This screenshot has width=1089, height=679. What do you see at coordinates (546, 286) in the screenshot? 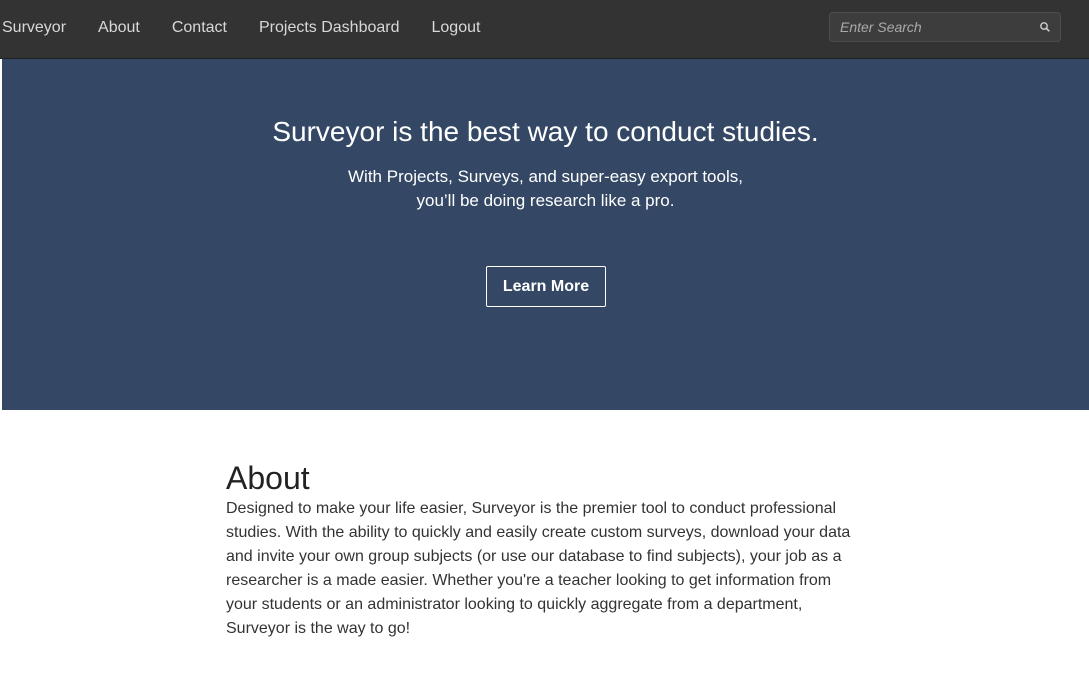
I see `learn-more-button: Learn More` at bounding box center [546, 286].